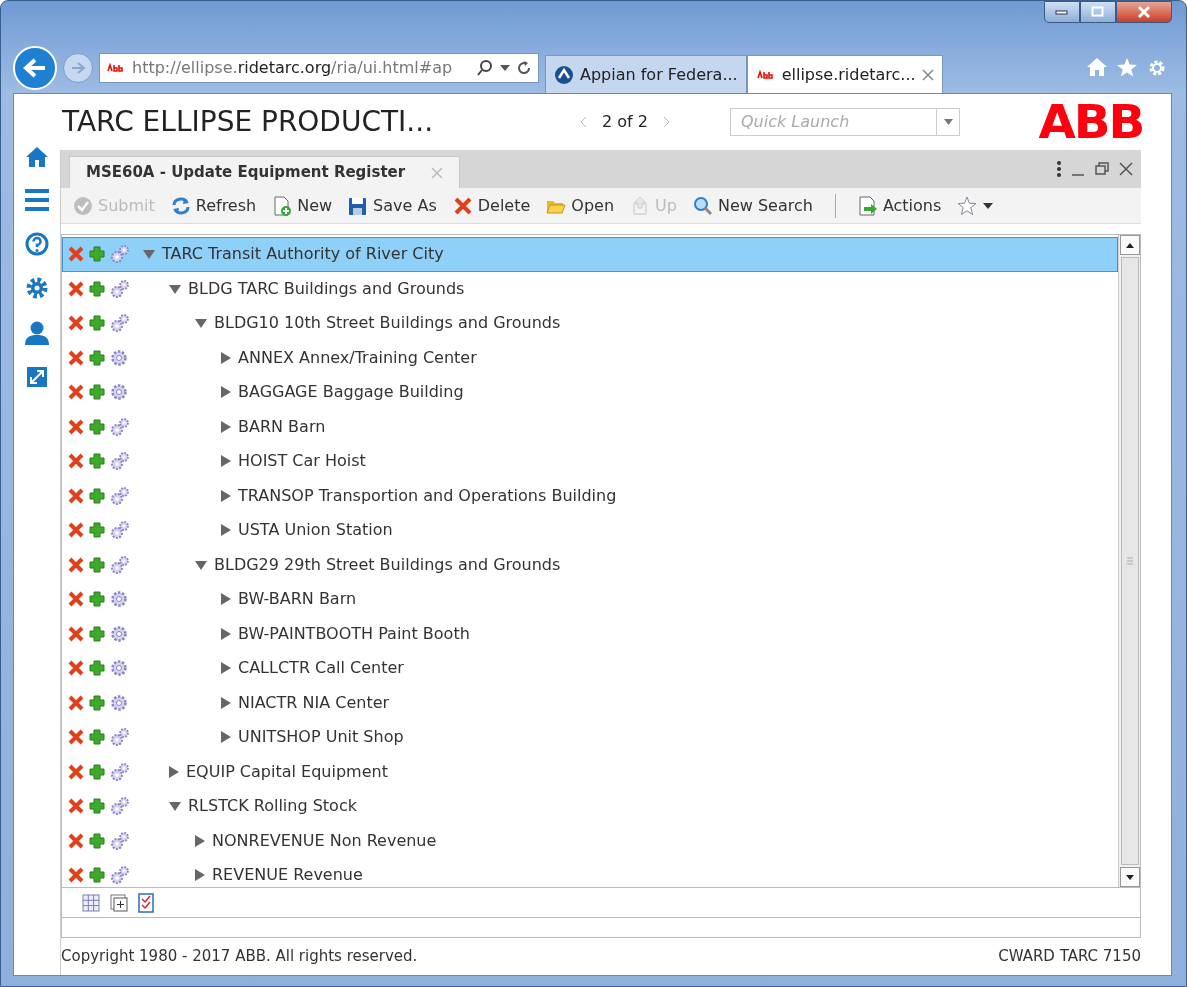 The image size is (1187, 987). Describe the element at coordinates (590, 771) in the screenshot. I see `tree-row: EQUIP Capital Equipment` at that location.